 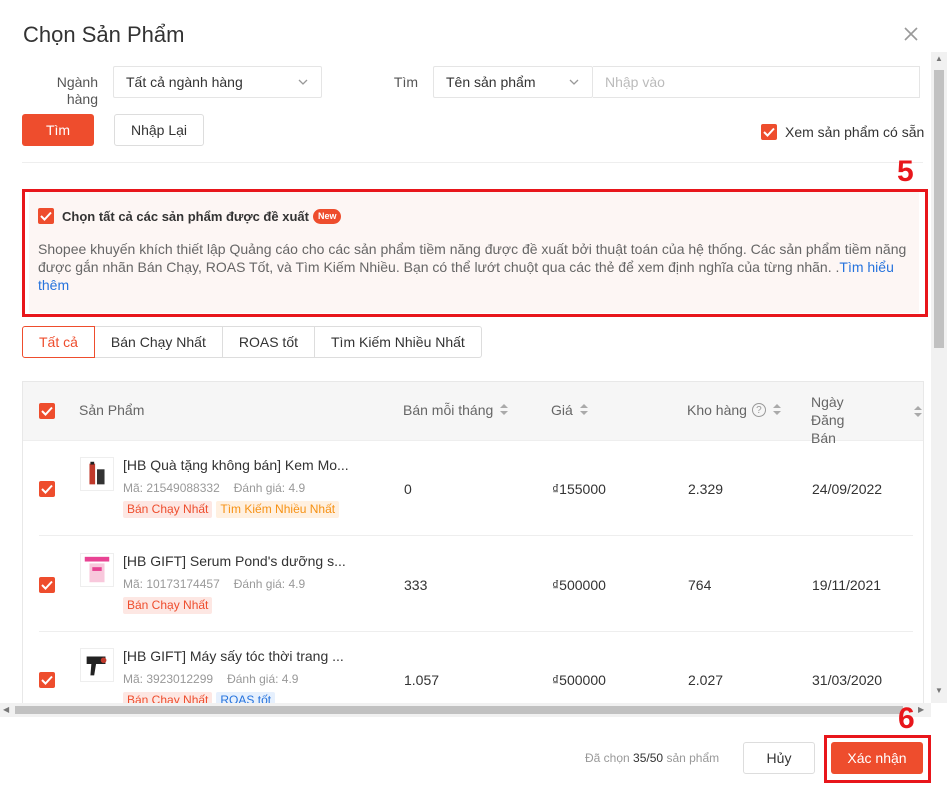 What do you see at coordinates (706, 680) in the screenshot?
I see `cell-stock: 2.027` at bounding box center [706, 680].